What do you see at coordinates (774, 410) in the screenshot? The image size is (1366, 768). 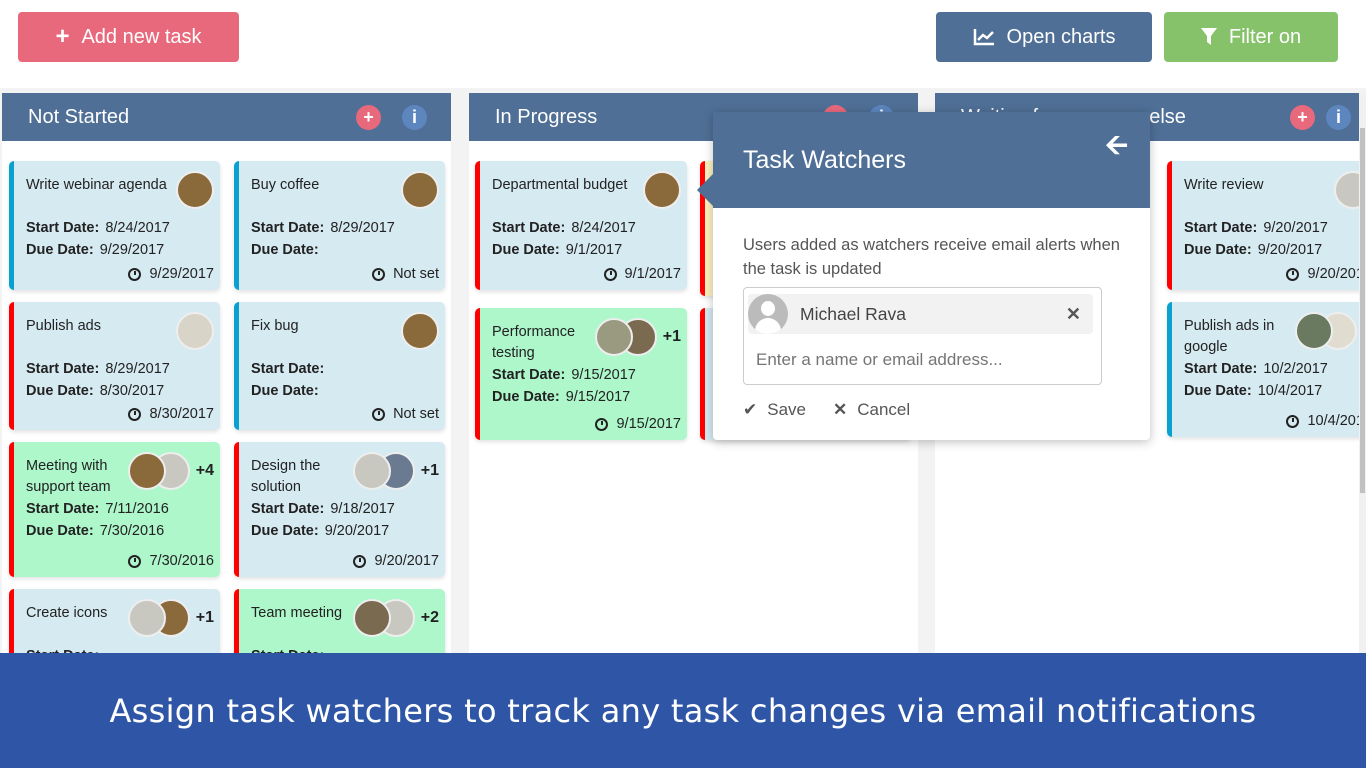 I see `save-button: ✔ Save` at bounding box center [774, 410].